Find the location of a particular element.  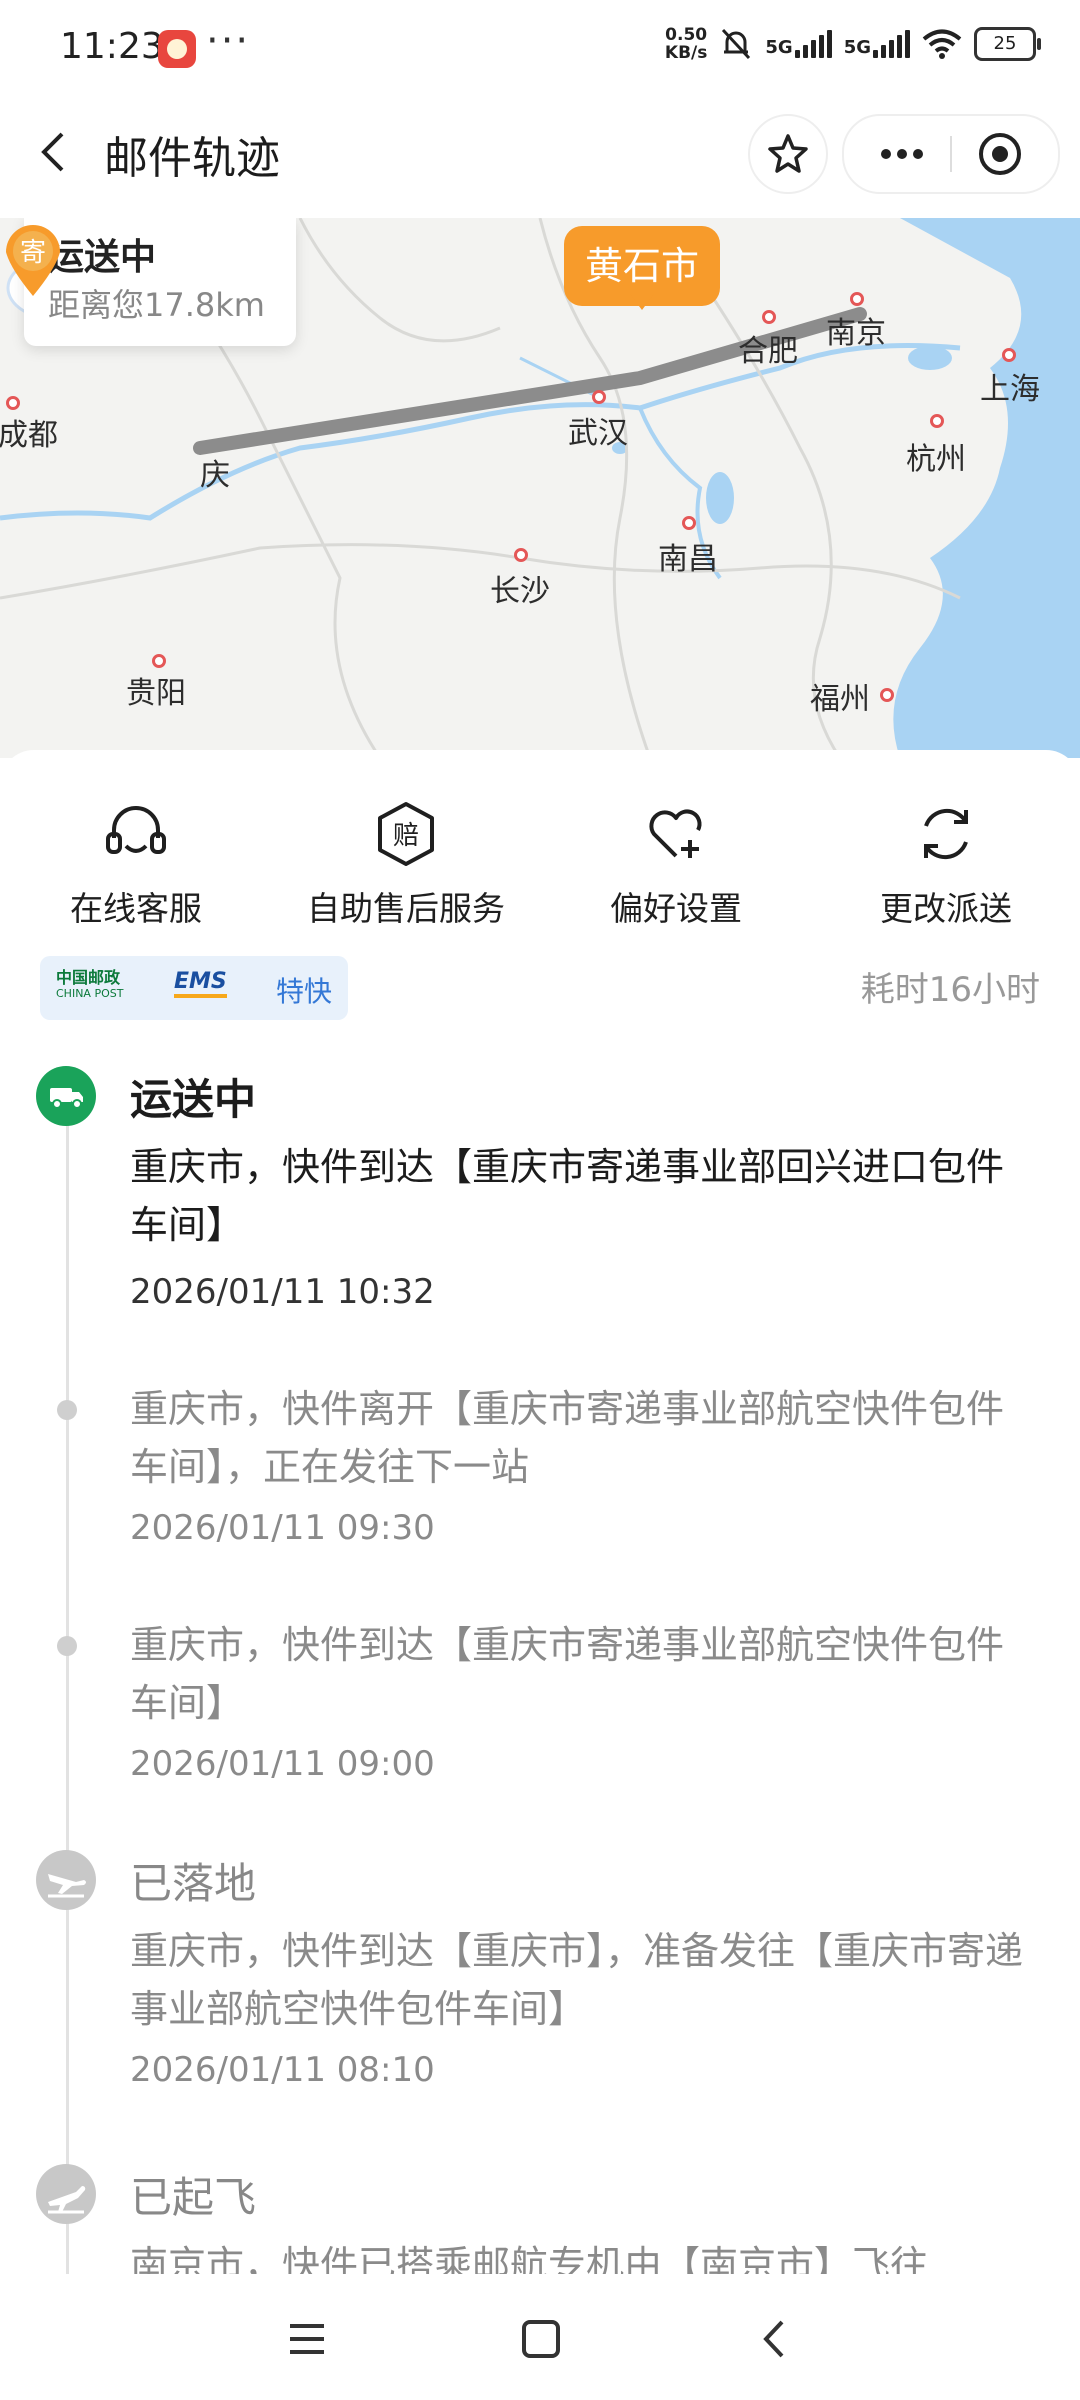

back-icon is located at coordinates (54, 152).